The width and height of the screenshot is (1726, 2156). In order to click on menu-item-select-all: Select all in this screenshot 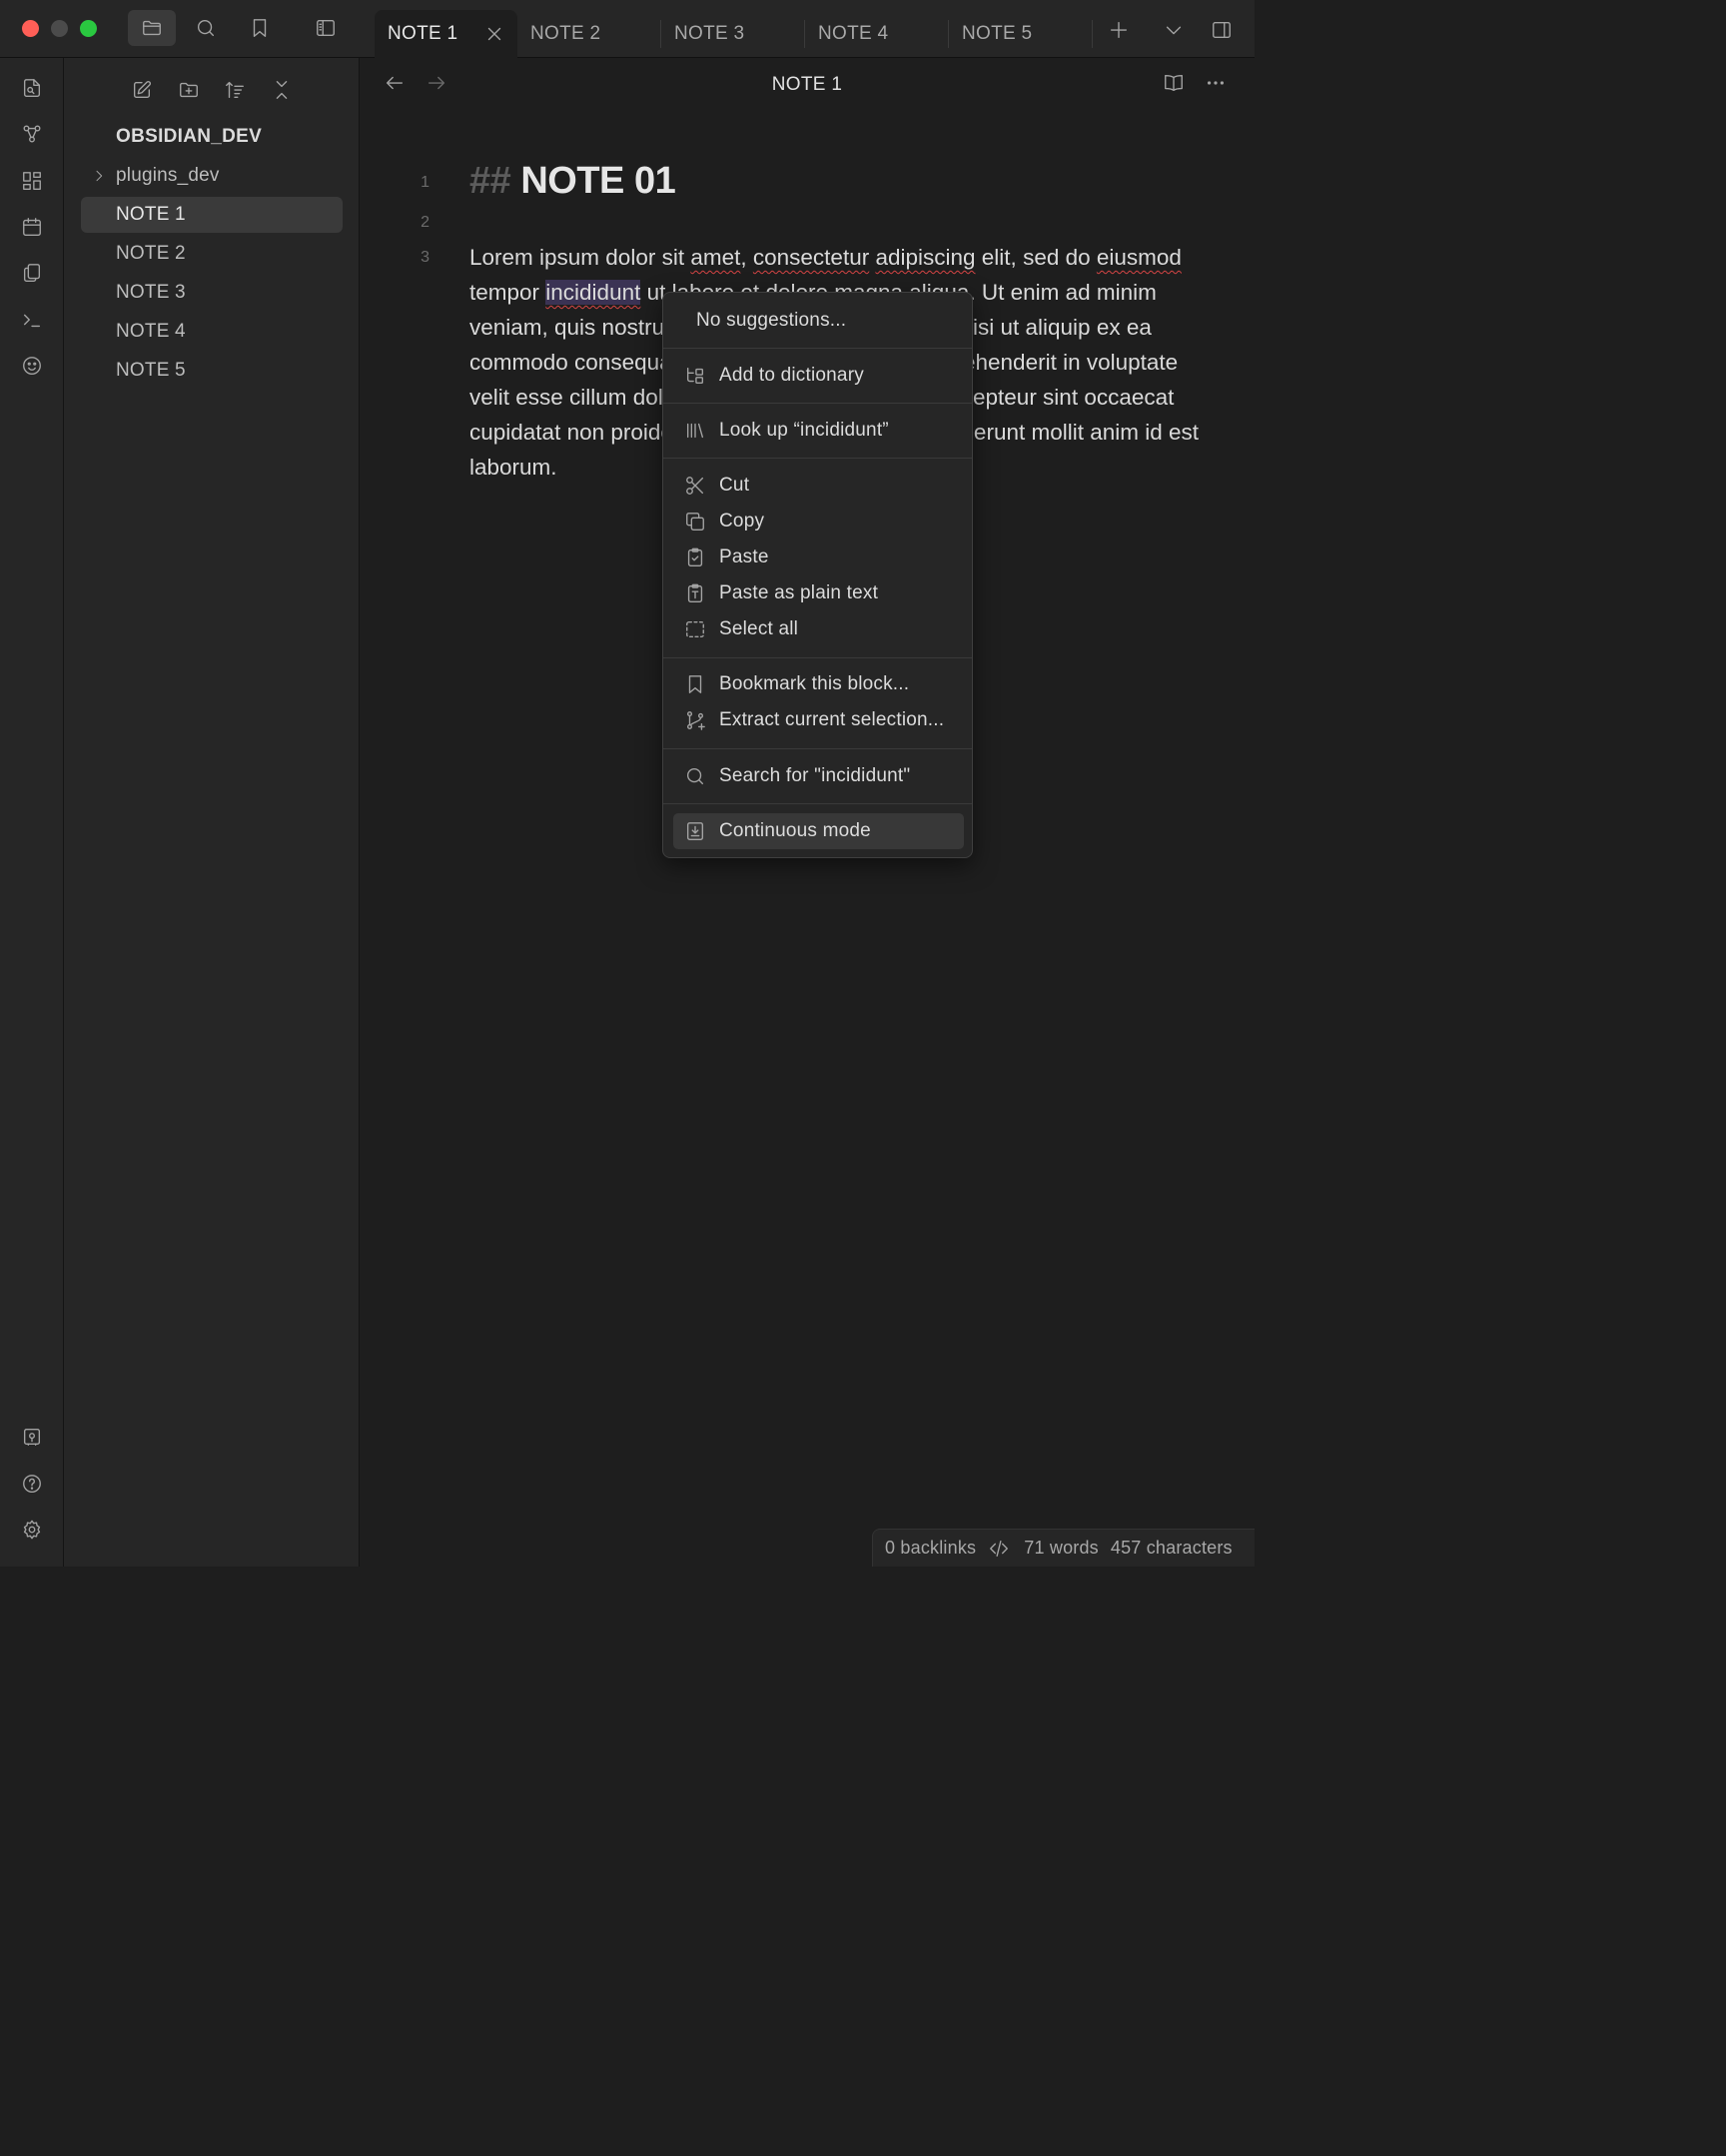, I will do `click(818, 629)`.